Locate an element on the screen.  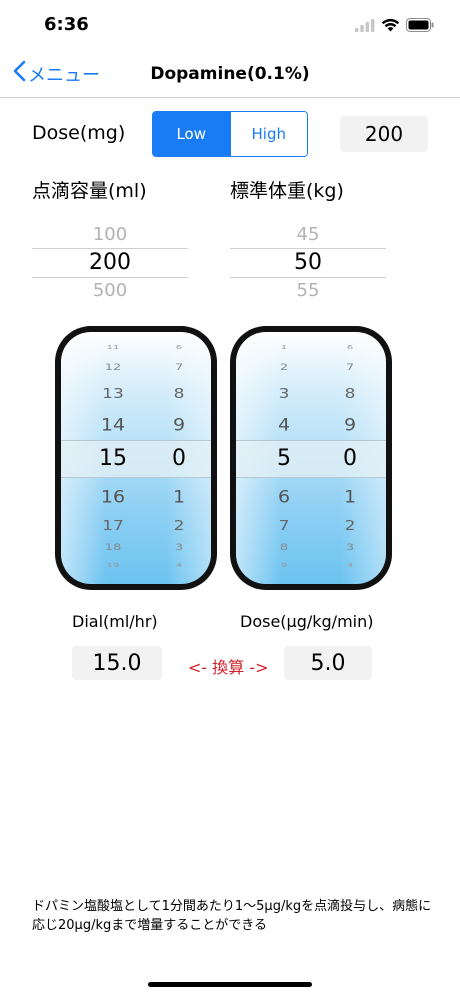
picker-option: 55 is located at coordinates (308, 291).